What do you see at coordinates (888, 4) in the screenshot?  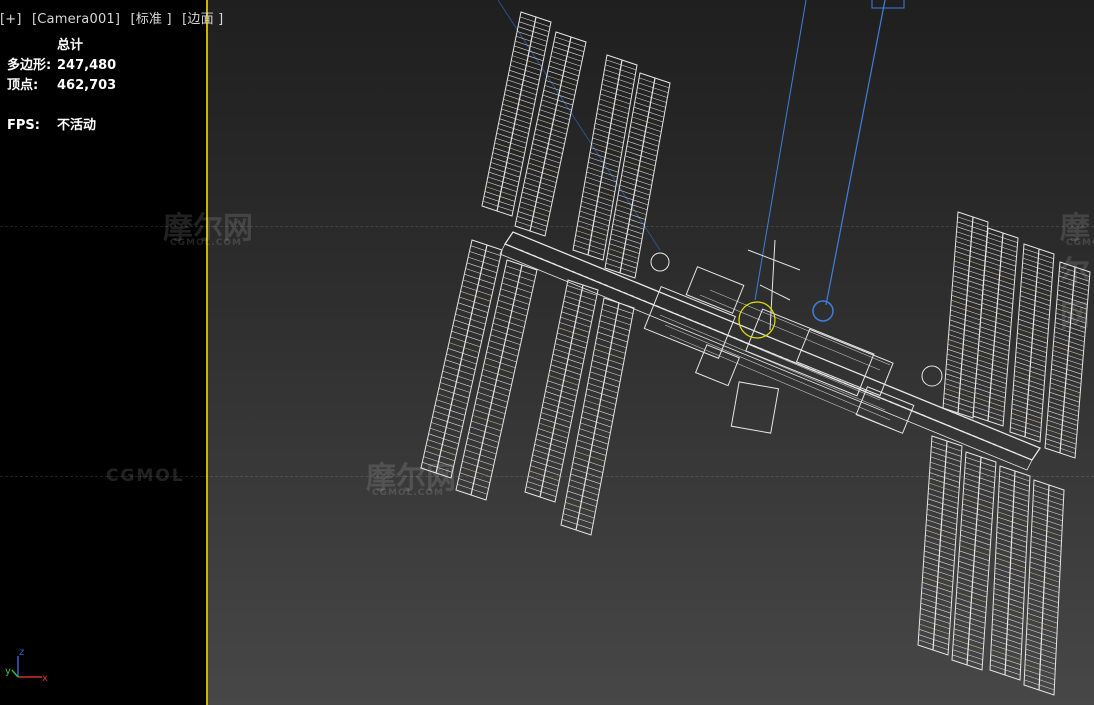 I see `camera-icon` at bounding box center [888, 4].